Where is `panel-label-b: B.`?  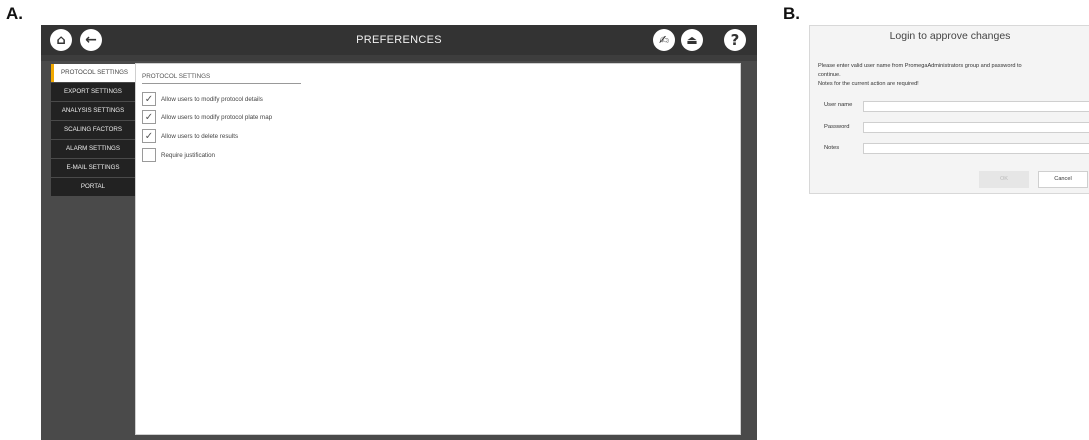
panel-label-b: B. is located at coordinates (791, 13).